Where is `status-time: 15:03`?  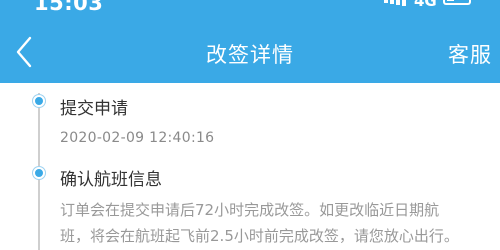
status-time: 15:03 is located at coordinates (69, 7).